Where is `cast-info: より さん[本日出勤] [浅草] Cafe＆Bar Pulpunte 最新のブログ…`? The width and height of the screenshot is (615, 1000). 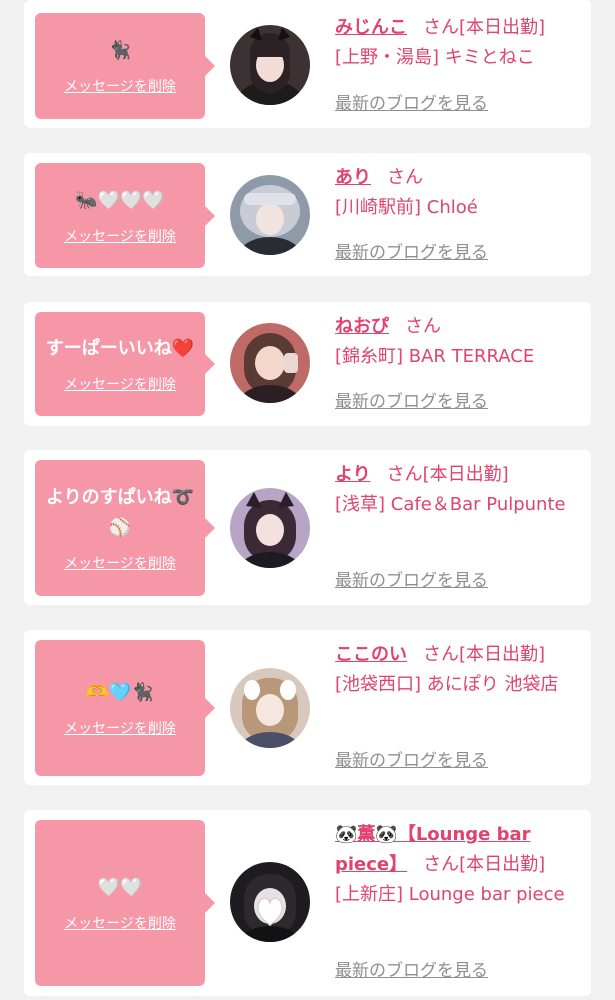
cast-info: より さん[本日出勤] [浅草] Cafe＆Bar Pulpunte 最新のブログ… is located at coordinates (457, 530).